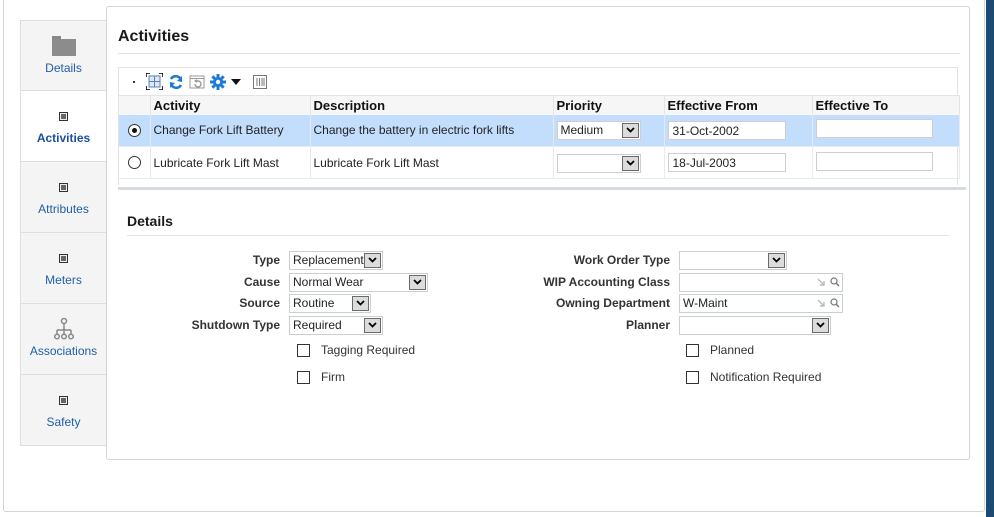 Image resolution: width=994 pixels, height=517 pixels. Describe the element at coordinates (732, 350) in the screenshot. I see `planned-label: Planned` at that location.